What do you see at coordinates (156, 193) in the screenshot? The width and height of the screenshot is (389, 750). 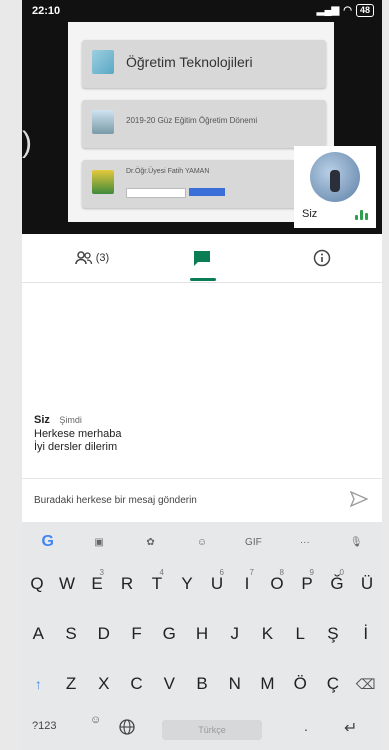 I see `slide-input` at bounding box center [156, 193].